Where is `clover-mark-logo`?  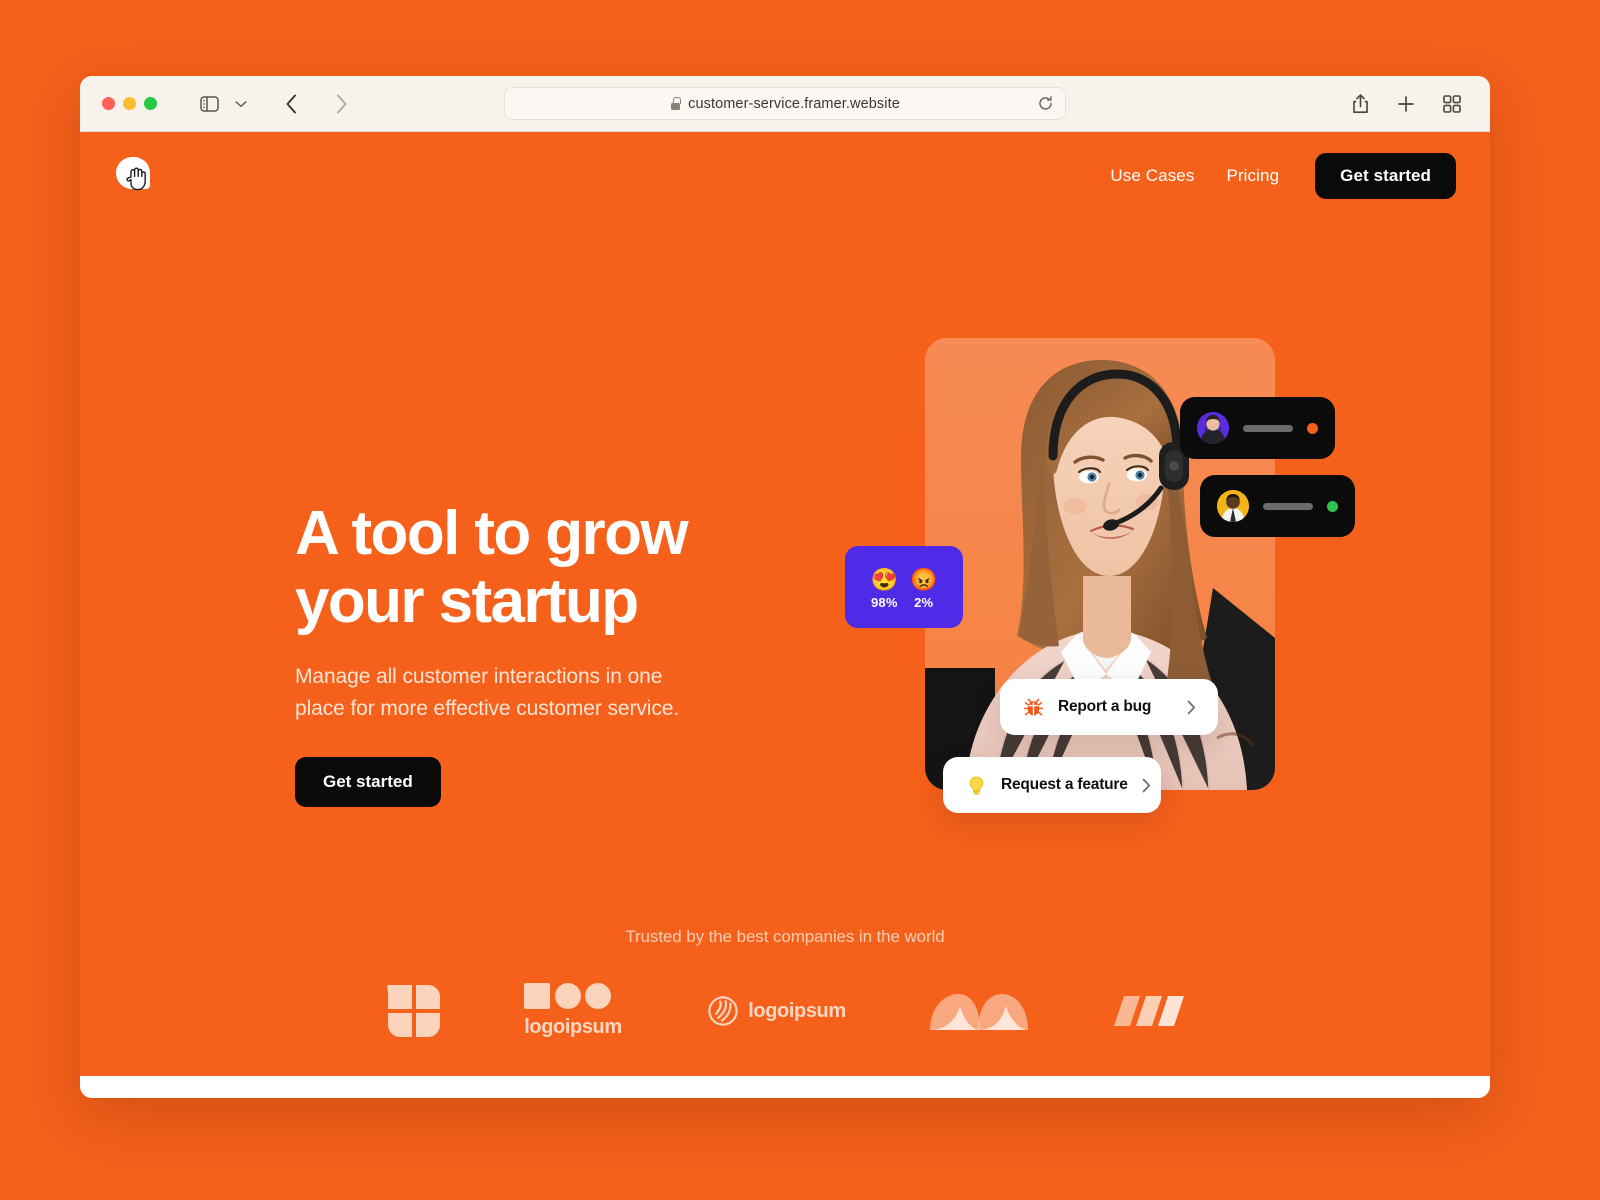
clover-mark-logo is located at coordinates (414, 1011).